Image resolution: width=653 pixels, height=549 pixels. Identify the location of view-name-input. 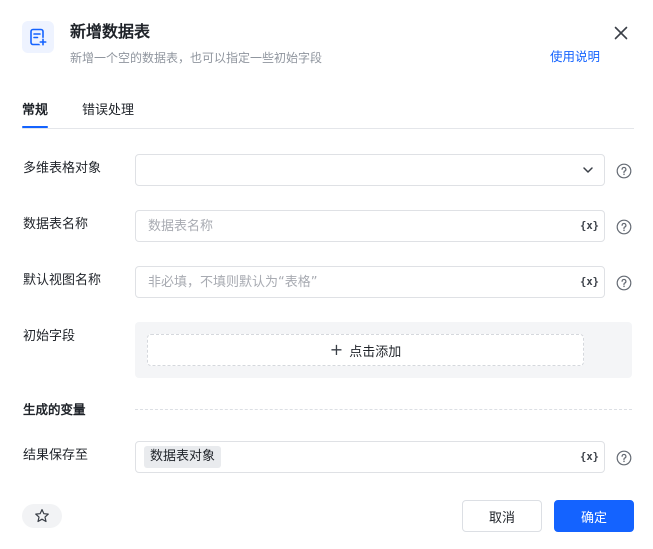
(358, 282).